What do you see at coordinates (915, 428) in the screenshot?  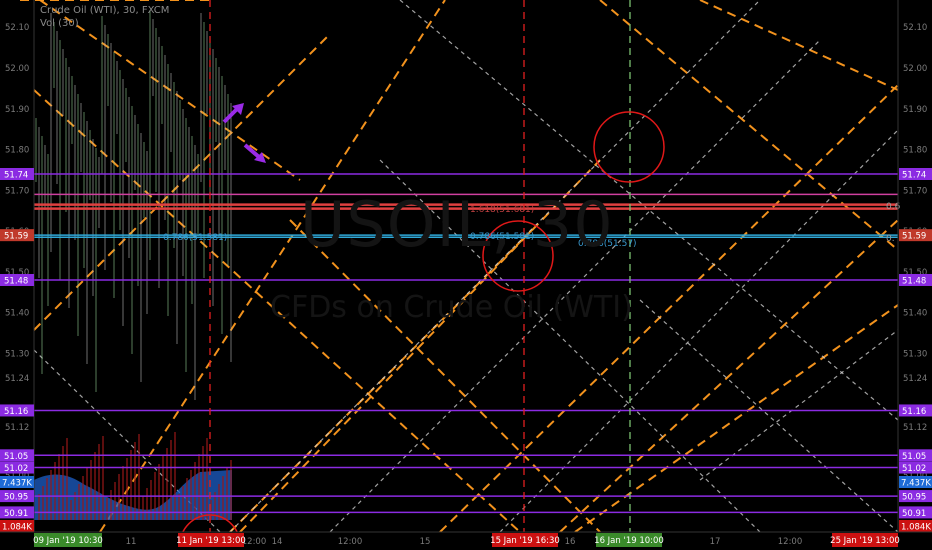 I see `y-tick-right: 51.12` at bounding box center [915, 428].